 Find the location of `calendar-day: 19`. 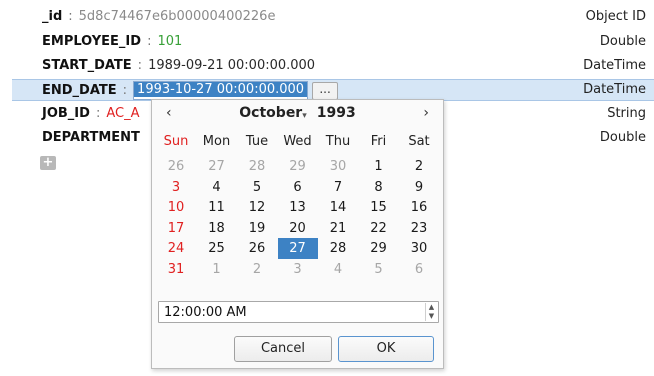

calendar-day: 19 is located at coordinates (257, 228).